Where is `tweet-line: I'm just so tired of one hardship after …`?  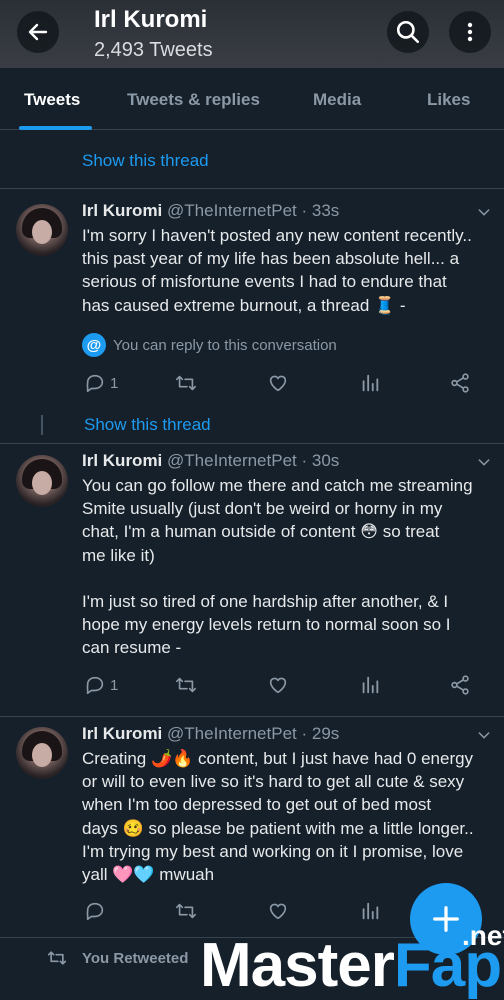
tweet-line: I'm just so tired of one hardship after … is located at coordinates (265, 601).